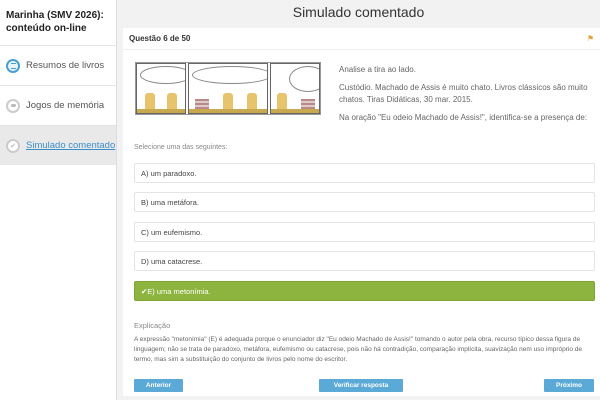  What do you see at coordinates (160, 38) in the screenshot?
I see `question-number: Questão 6 de 50` at bounding box center [160, 38].